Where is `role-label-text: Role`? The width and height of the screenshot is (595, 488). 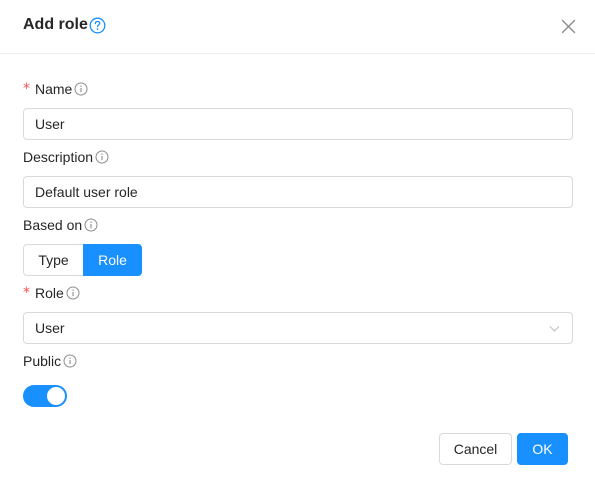
role-label-text: Role is located at coordinates (49, 293).